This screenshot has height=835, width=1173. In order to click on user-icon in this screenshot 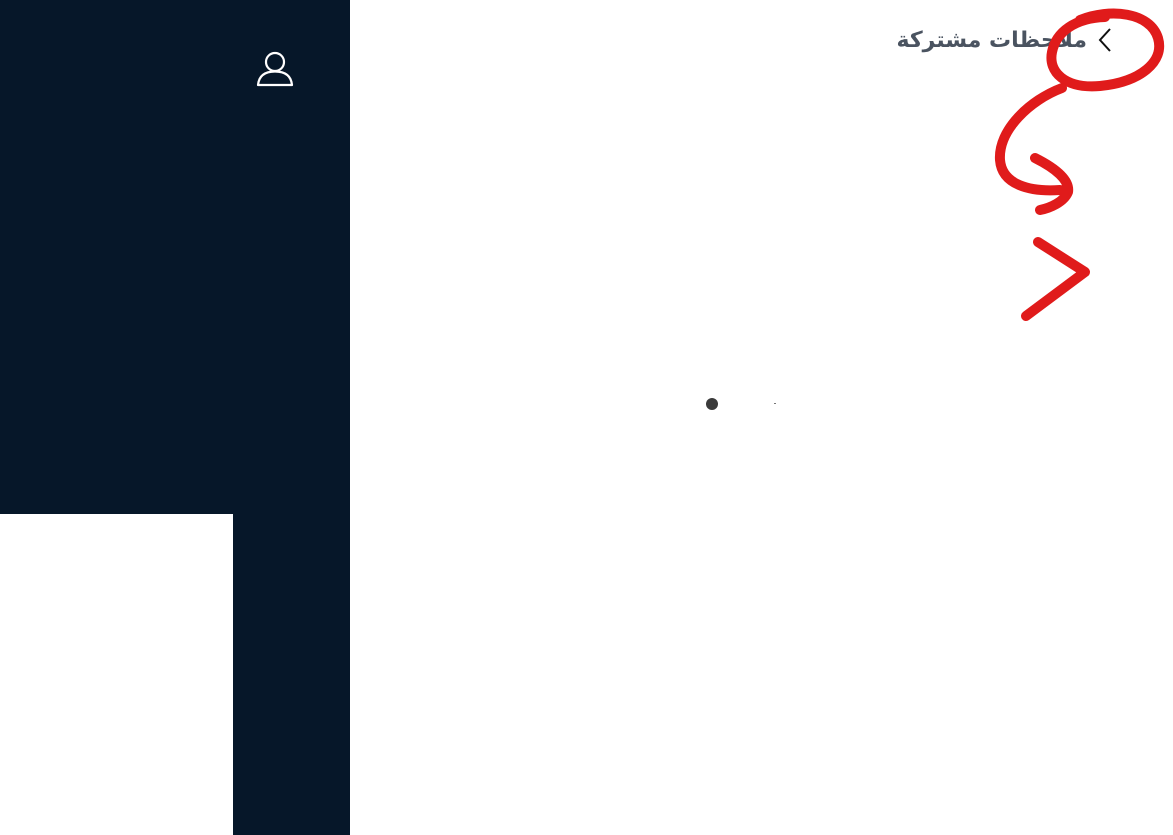, I will do `click(275, 69)`.